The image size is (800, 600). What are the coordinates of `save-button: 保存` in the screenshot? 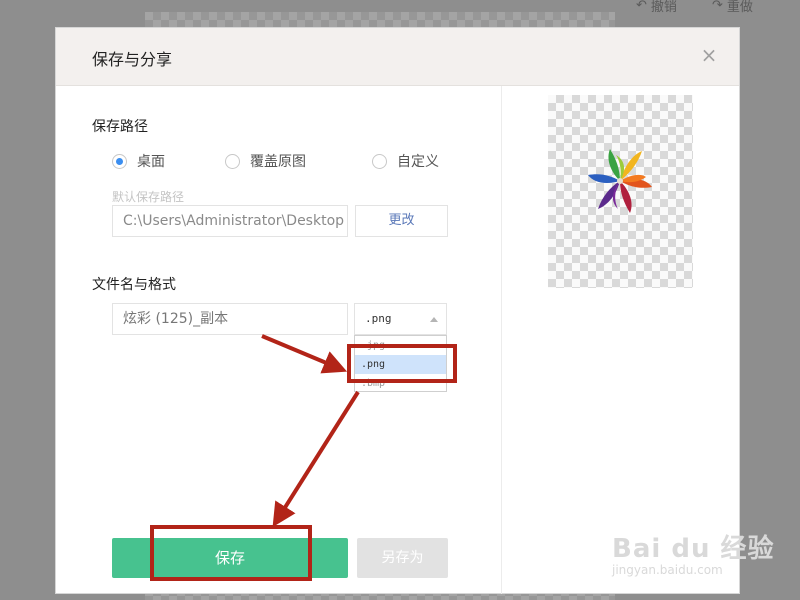 It's located at (230, 558).